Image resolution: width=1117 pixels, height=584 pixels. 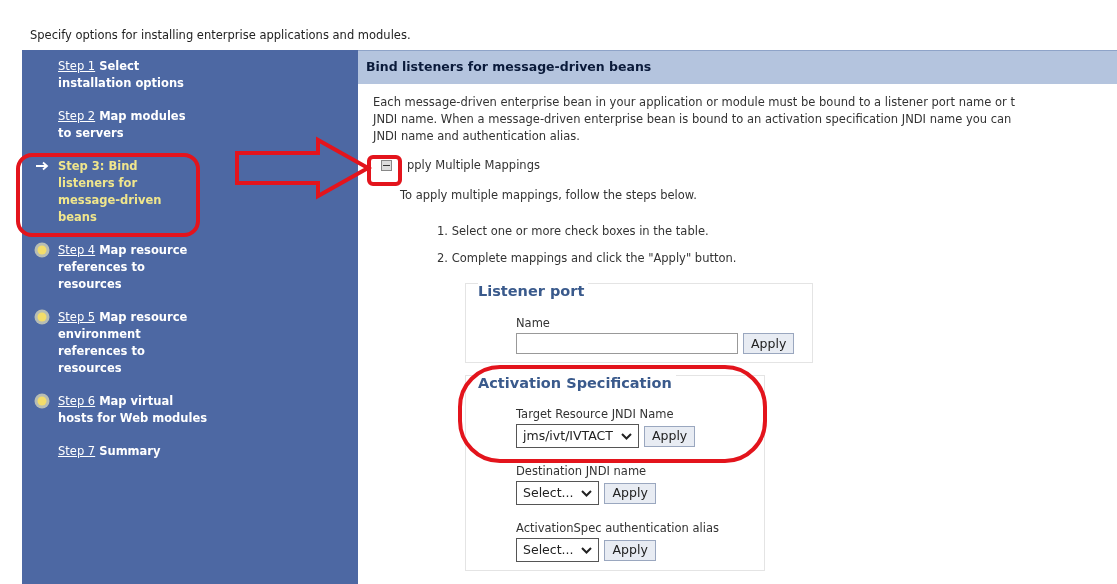 What do you see at coordinates (587, 258) in the screenshot?
I see `list-item: 2. Complete mappings and click the "Apply" button.` at bounding box center [587, 258].